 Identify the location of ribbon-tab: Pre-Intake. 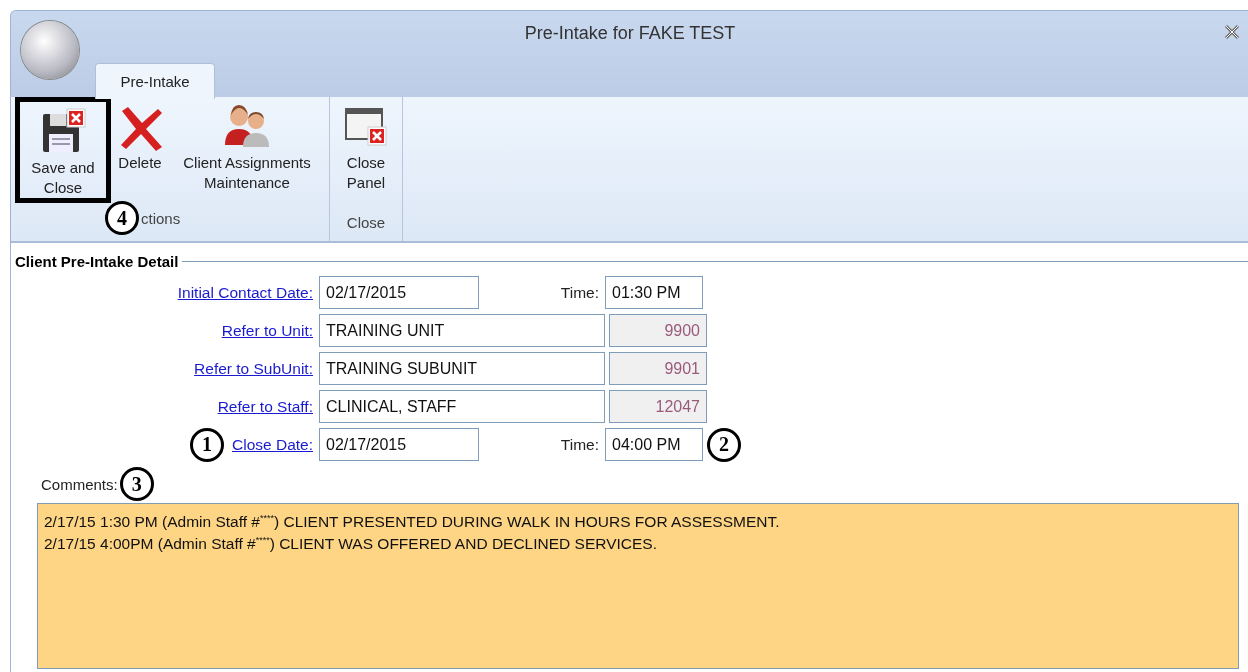
(155, 81).